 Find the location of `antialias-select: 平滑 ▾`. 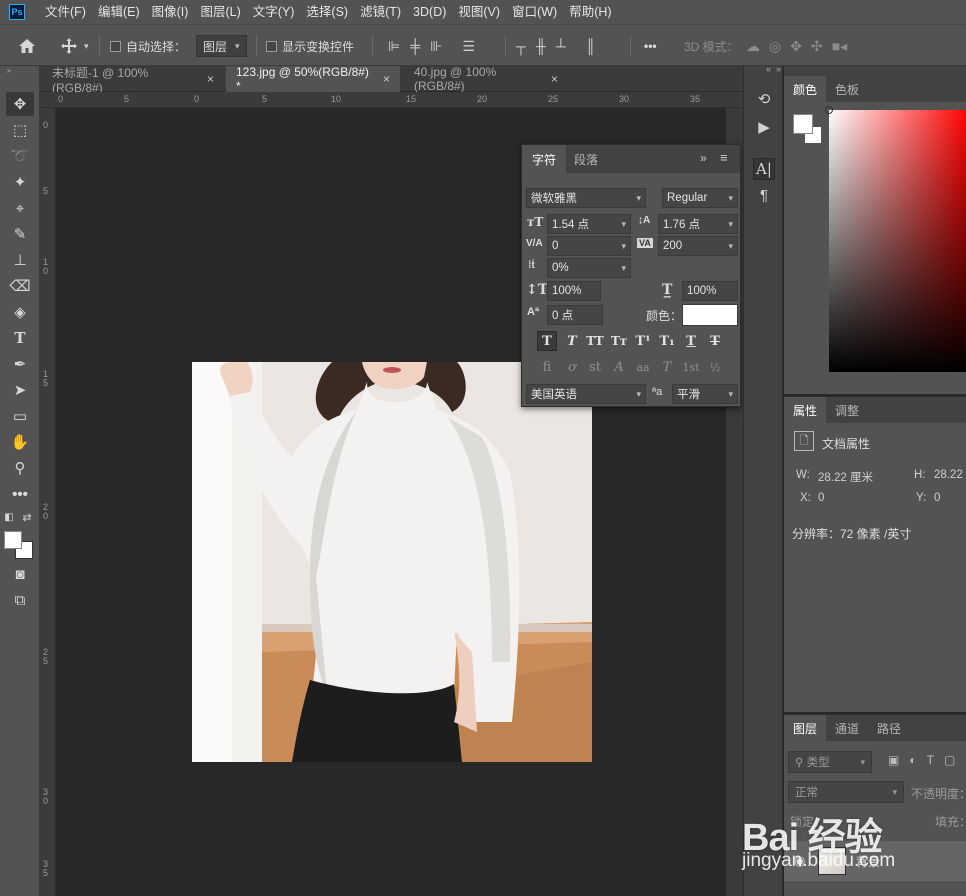

antialias-select: 平滑 ▾ is located at coordinates (705, 394).